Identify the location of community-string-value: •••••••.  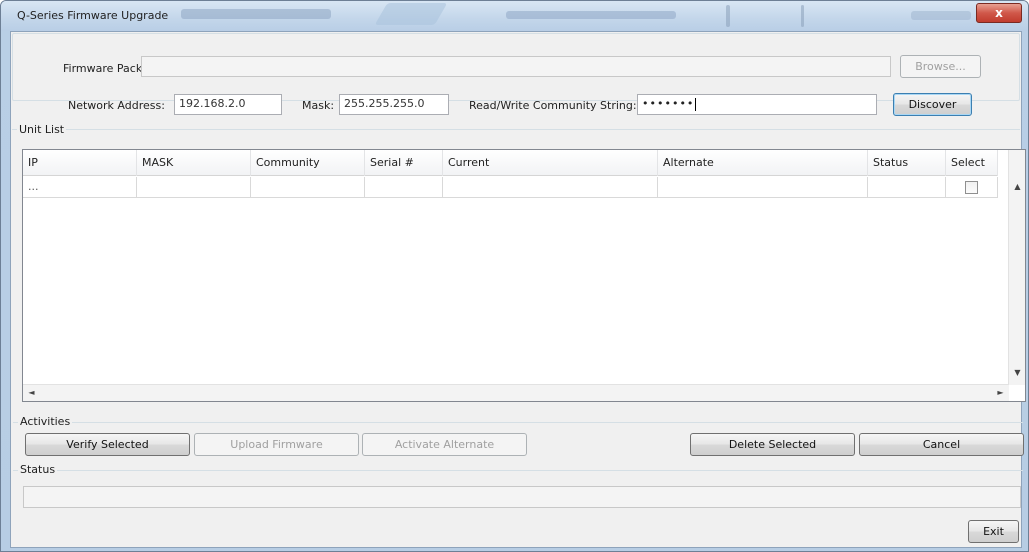
(668, 103).